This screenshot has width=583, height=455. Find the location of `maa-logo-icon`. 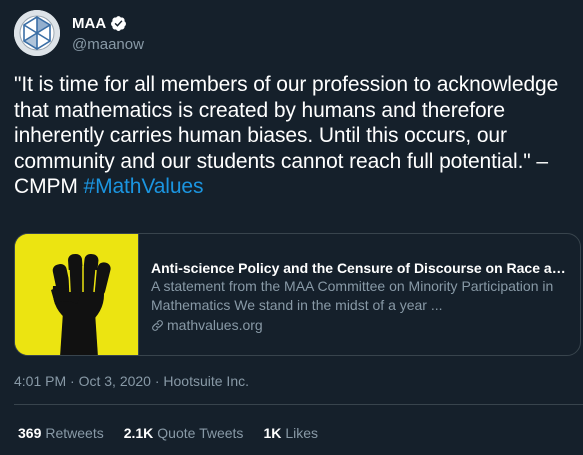

maa-logo-icon is located at coordinates (37, 33).